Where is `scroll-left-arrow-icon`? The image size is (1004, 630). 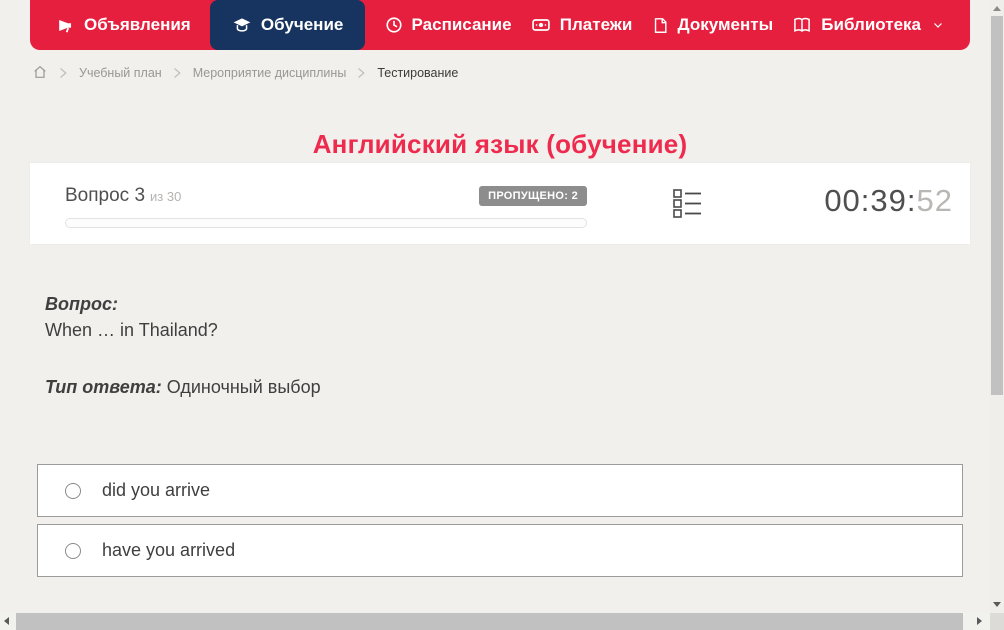
scroll-left-arrow-icon is located at coordinates (6, 621).